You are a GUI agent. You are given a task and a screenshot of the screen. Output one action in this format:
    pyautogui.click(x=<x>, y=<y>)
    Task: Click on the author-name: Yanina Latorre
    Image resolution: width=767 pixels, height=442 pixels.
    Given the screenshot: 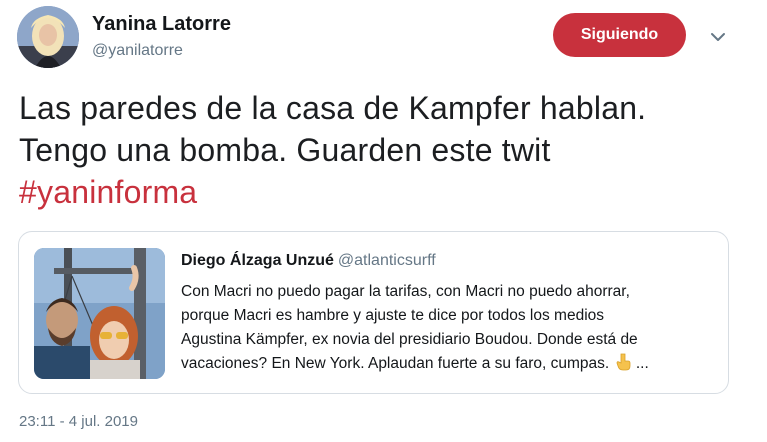 What is the action you would take?
    pyautogui.click(x=161, y=24)
    